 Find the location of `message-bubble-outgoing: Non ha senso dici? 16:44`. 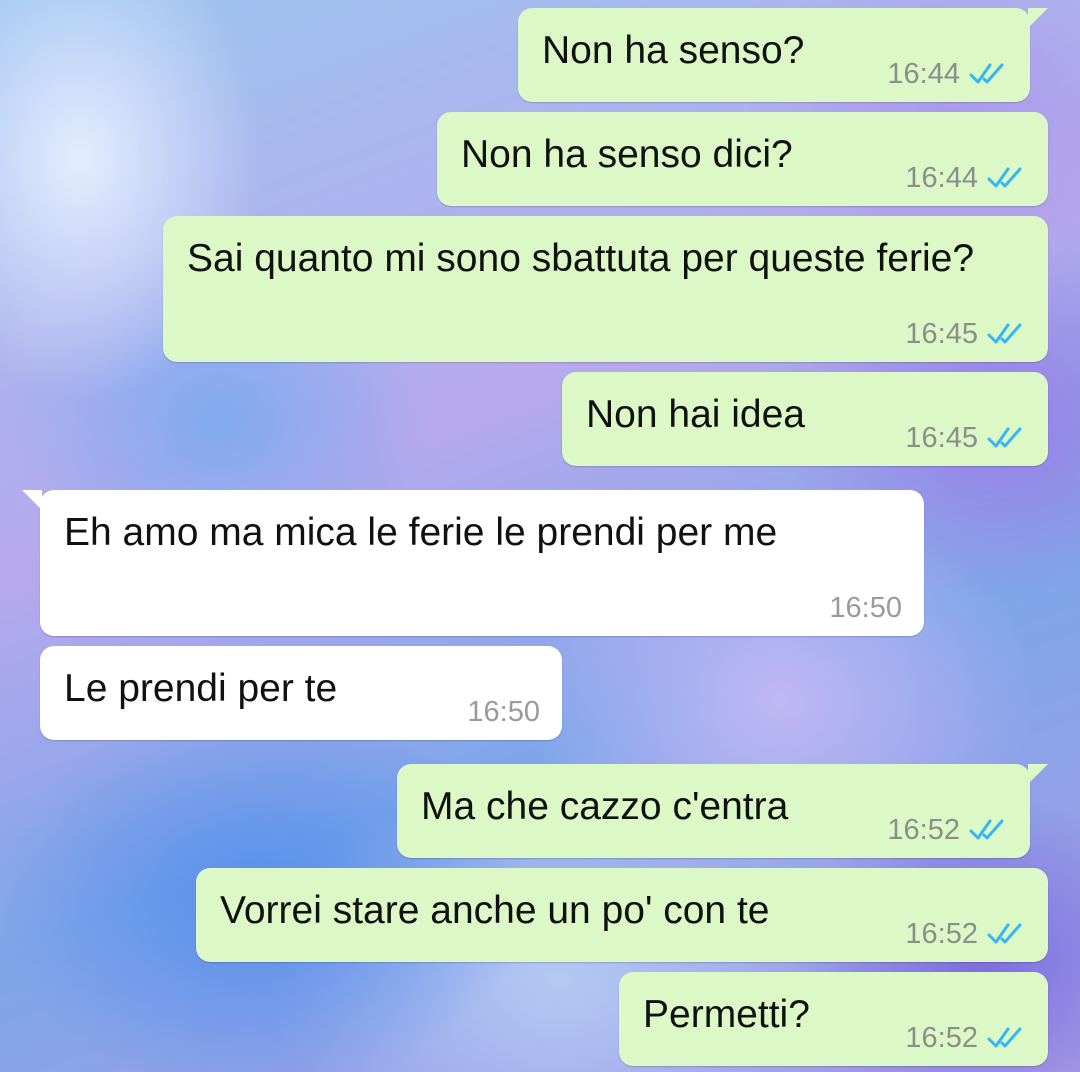

message-bubble-outgoing: Non ha senso dici? 16:44 is located at coordinates (742, 159).